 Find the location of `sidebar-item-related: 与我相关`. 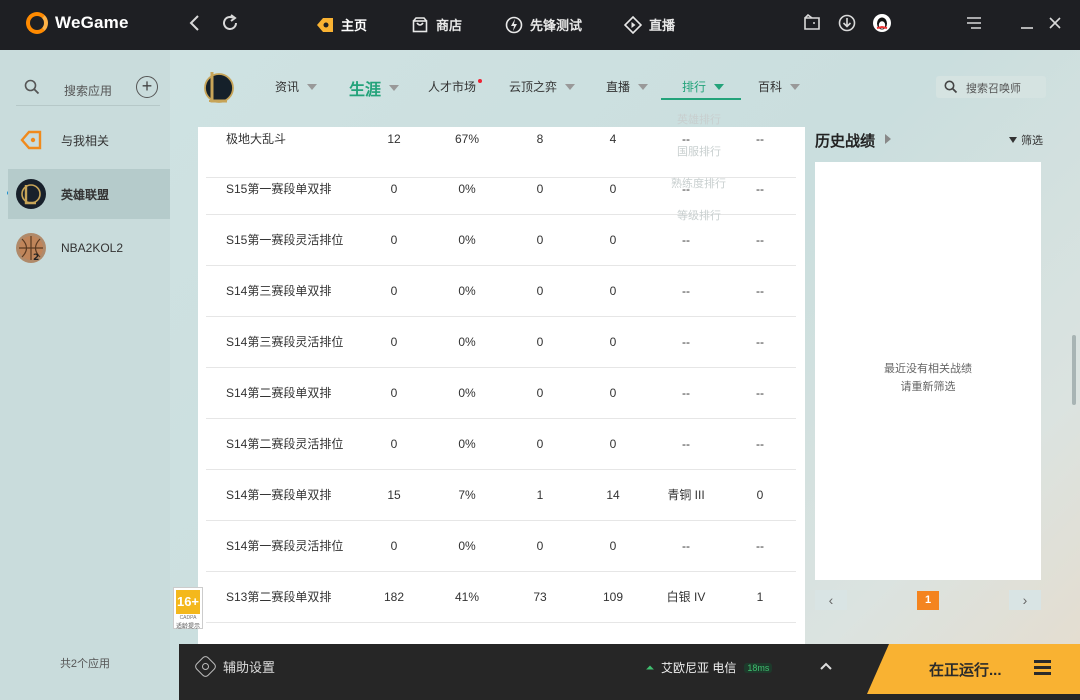

sidebar-item-related: 与我相关 is located at coordinates (89, 140).